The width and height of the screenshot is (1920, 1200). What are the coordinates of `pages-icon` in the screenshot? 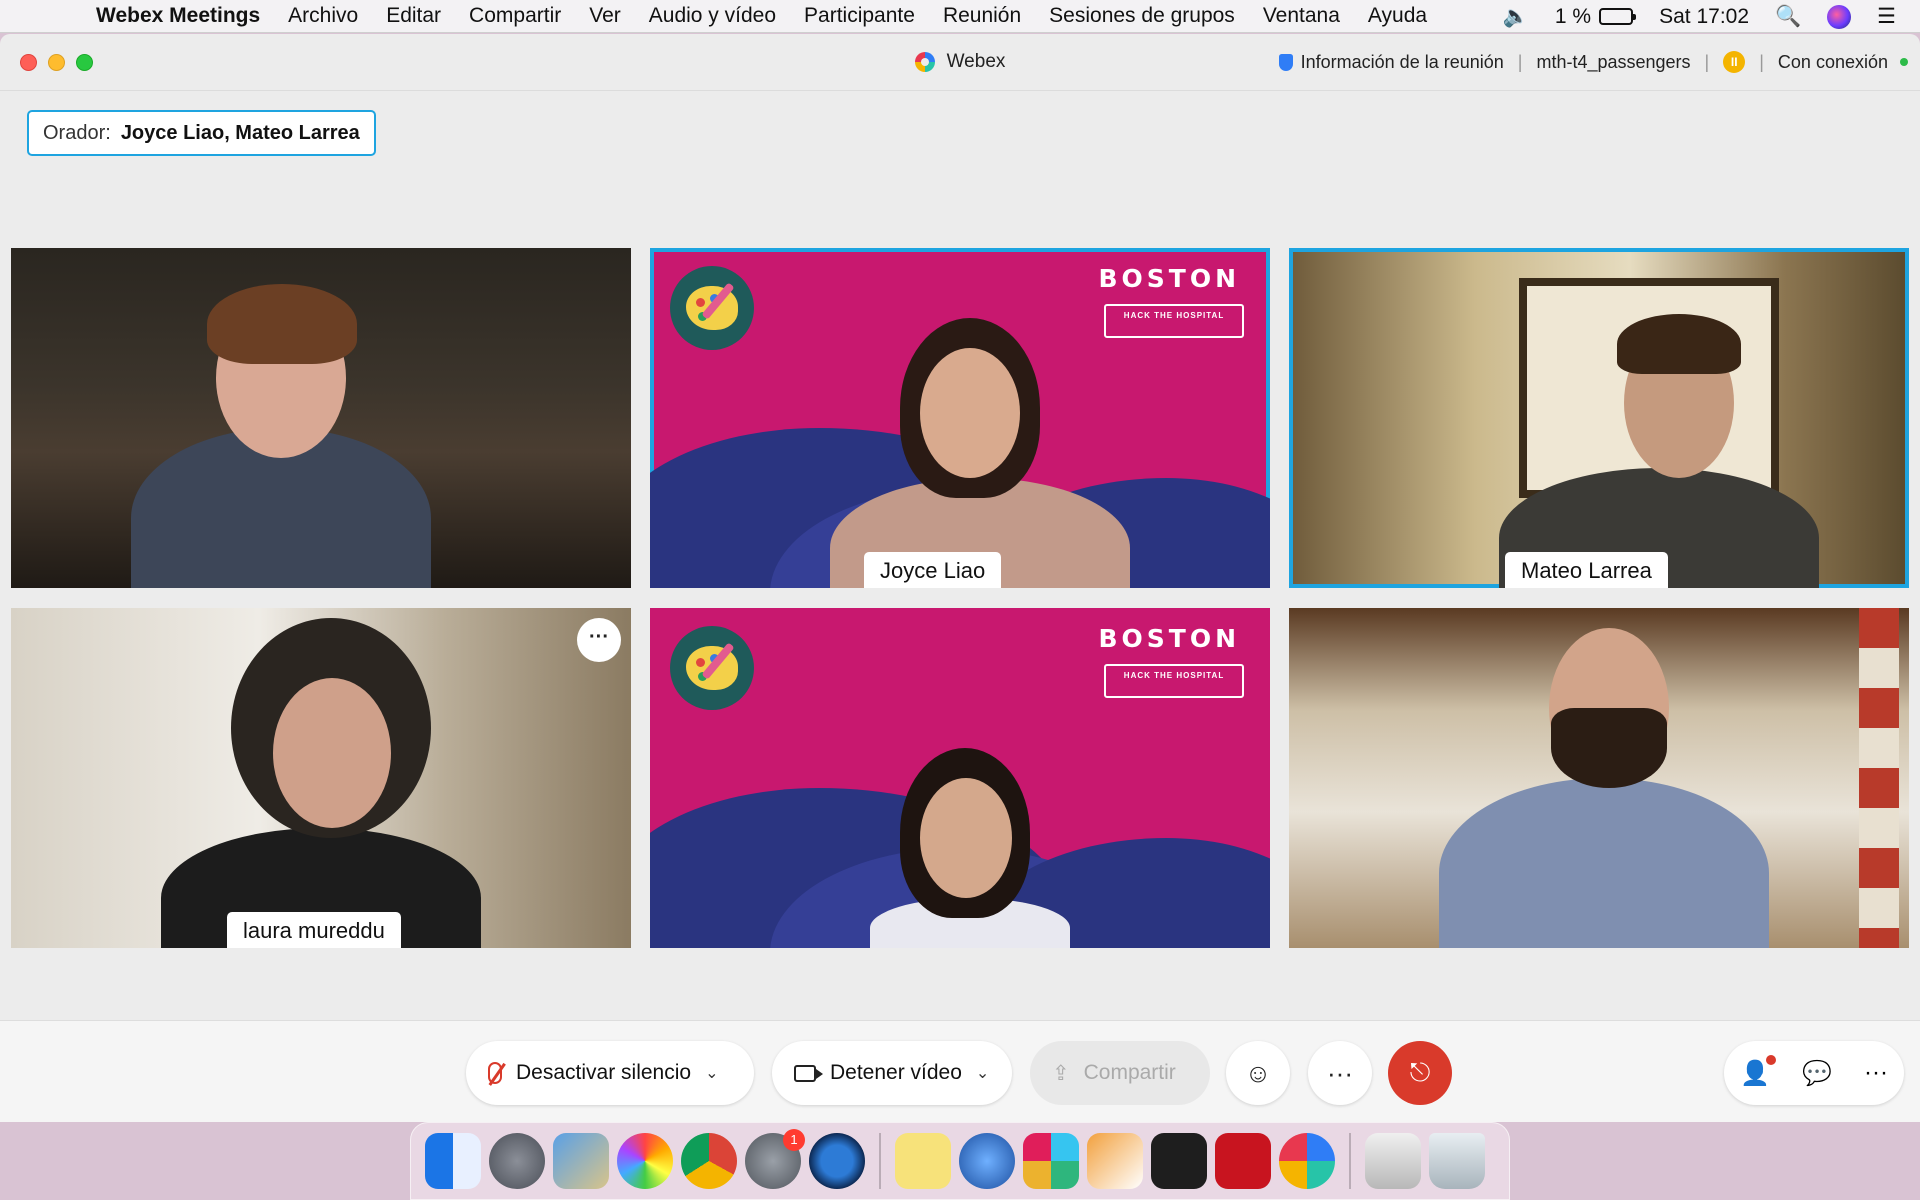 It's located at (1115, 1161).